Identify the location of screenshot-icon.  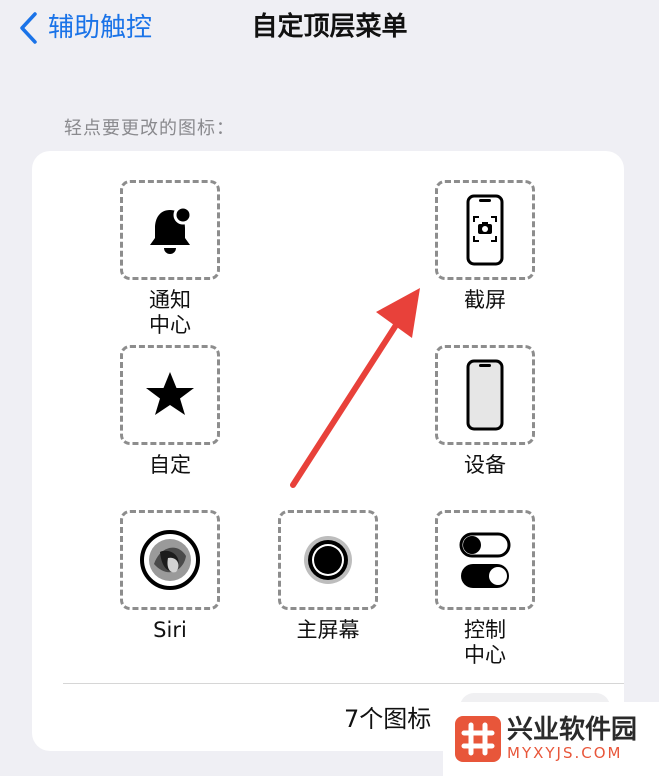
(485, 230).